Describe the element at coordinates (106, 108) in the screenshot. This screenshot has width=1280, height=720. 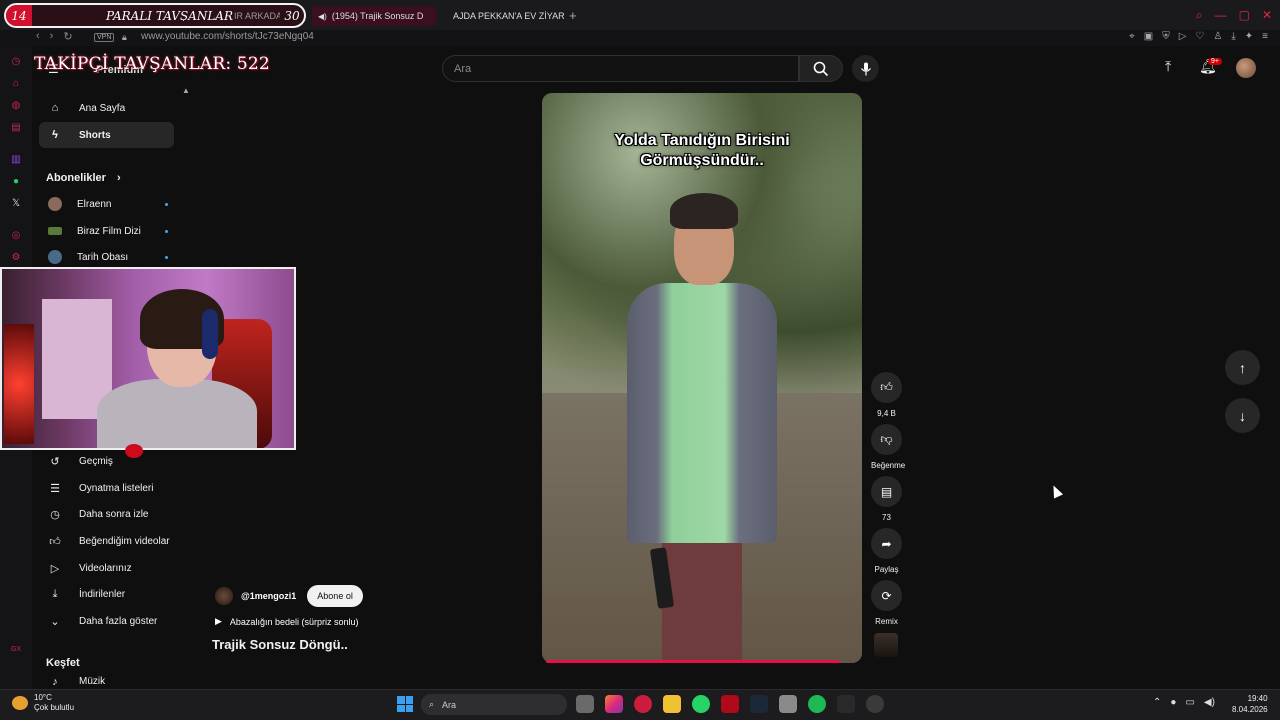
I see `sidebar-item-home: ⌂ Ana Sayfa` at that location.